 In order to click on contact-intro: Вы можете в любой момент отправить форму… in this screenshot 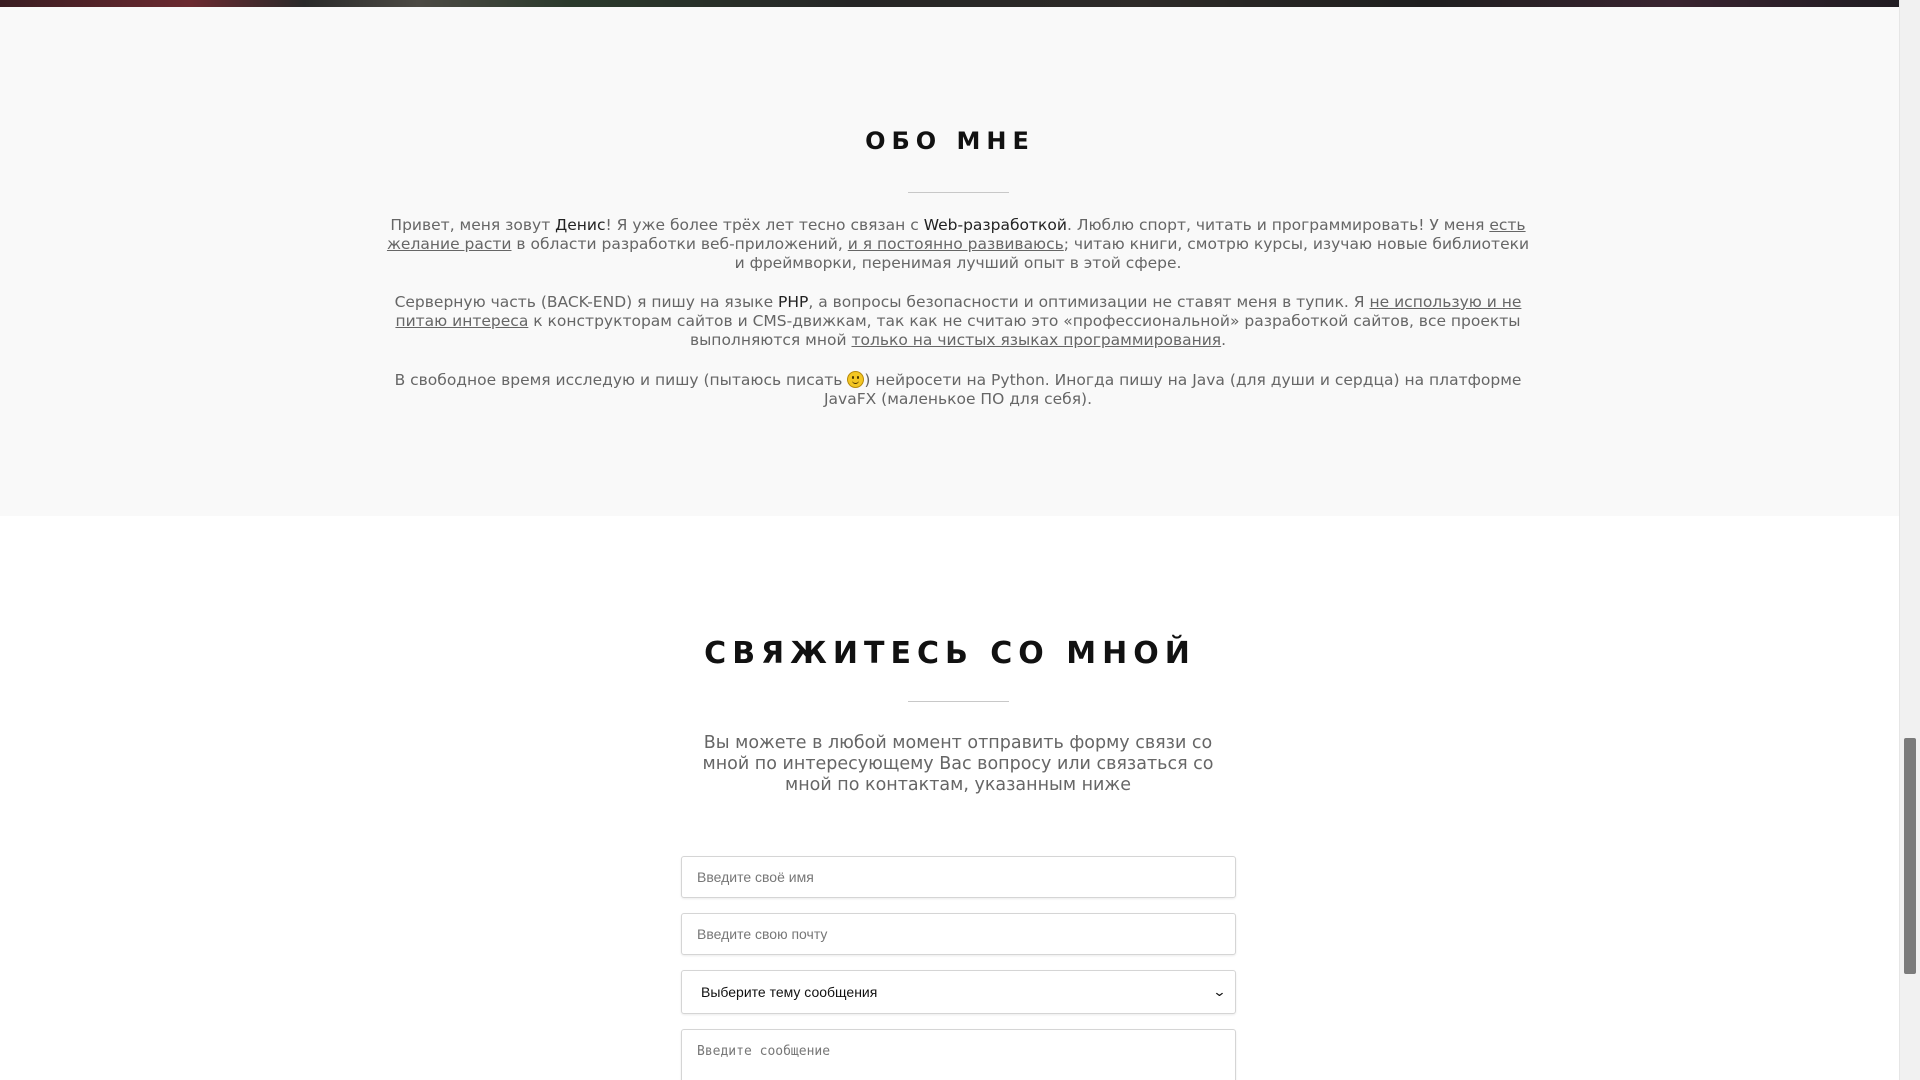, I will do `click(958, 764)`.